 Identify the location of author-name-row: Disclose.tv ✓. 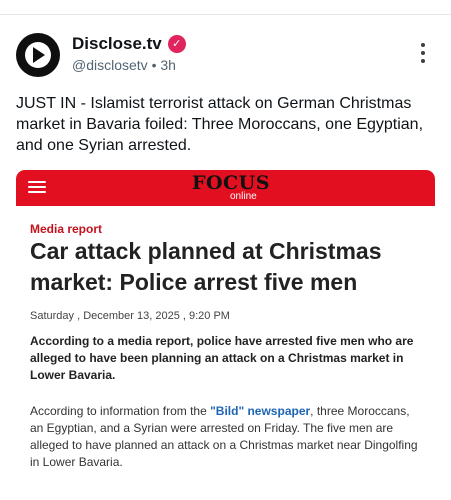
(129, 44).